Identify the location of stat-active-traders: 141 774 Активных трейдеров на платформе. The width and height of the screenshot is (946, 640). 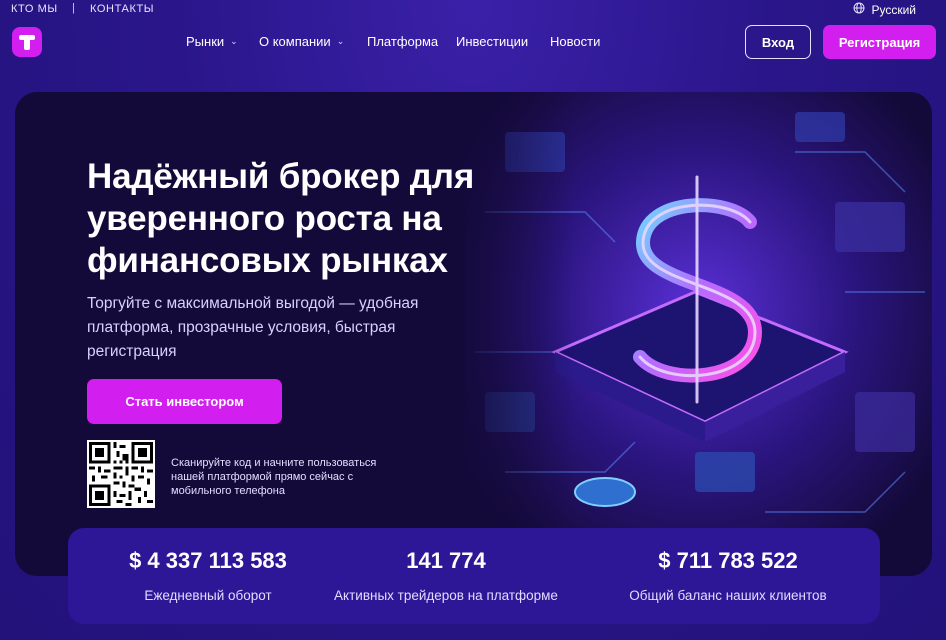
(446, 575).